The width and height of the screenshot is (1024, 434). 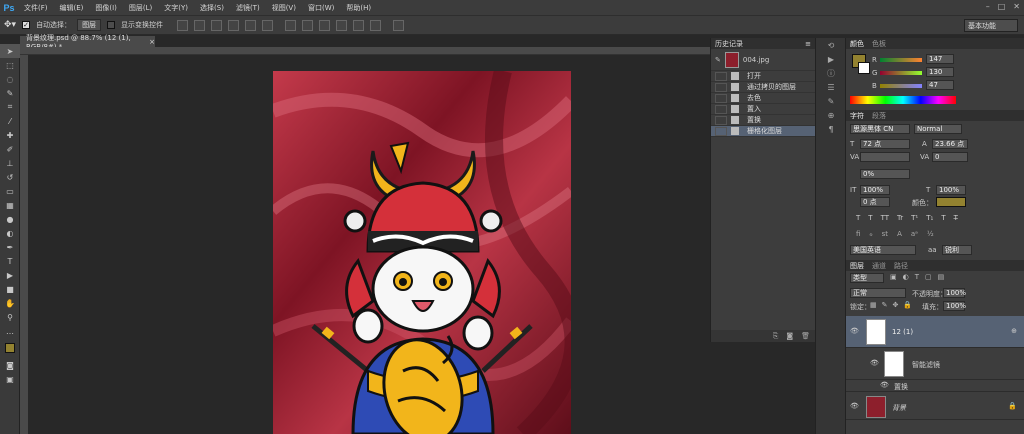 I want to click on r-slider, so click(x=901, y=60).